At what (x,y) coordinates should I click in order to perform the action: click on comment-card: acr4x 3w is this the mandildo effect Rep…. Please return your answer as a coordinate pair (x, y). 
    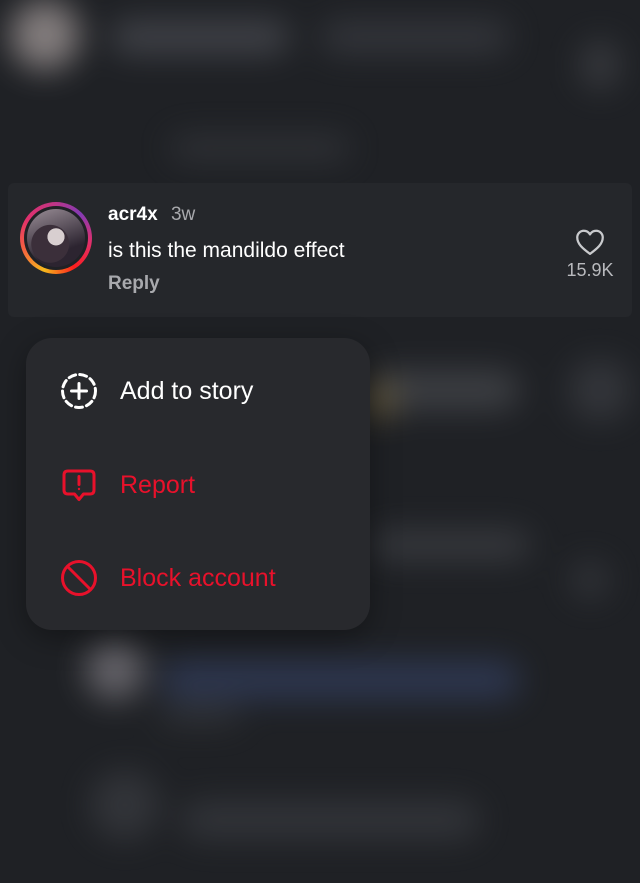
    Looking at the image, I should click on (320, 250).